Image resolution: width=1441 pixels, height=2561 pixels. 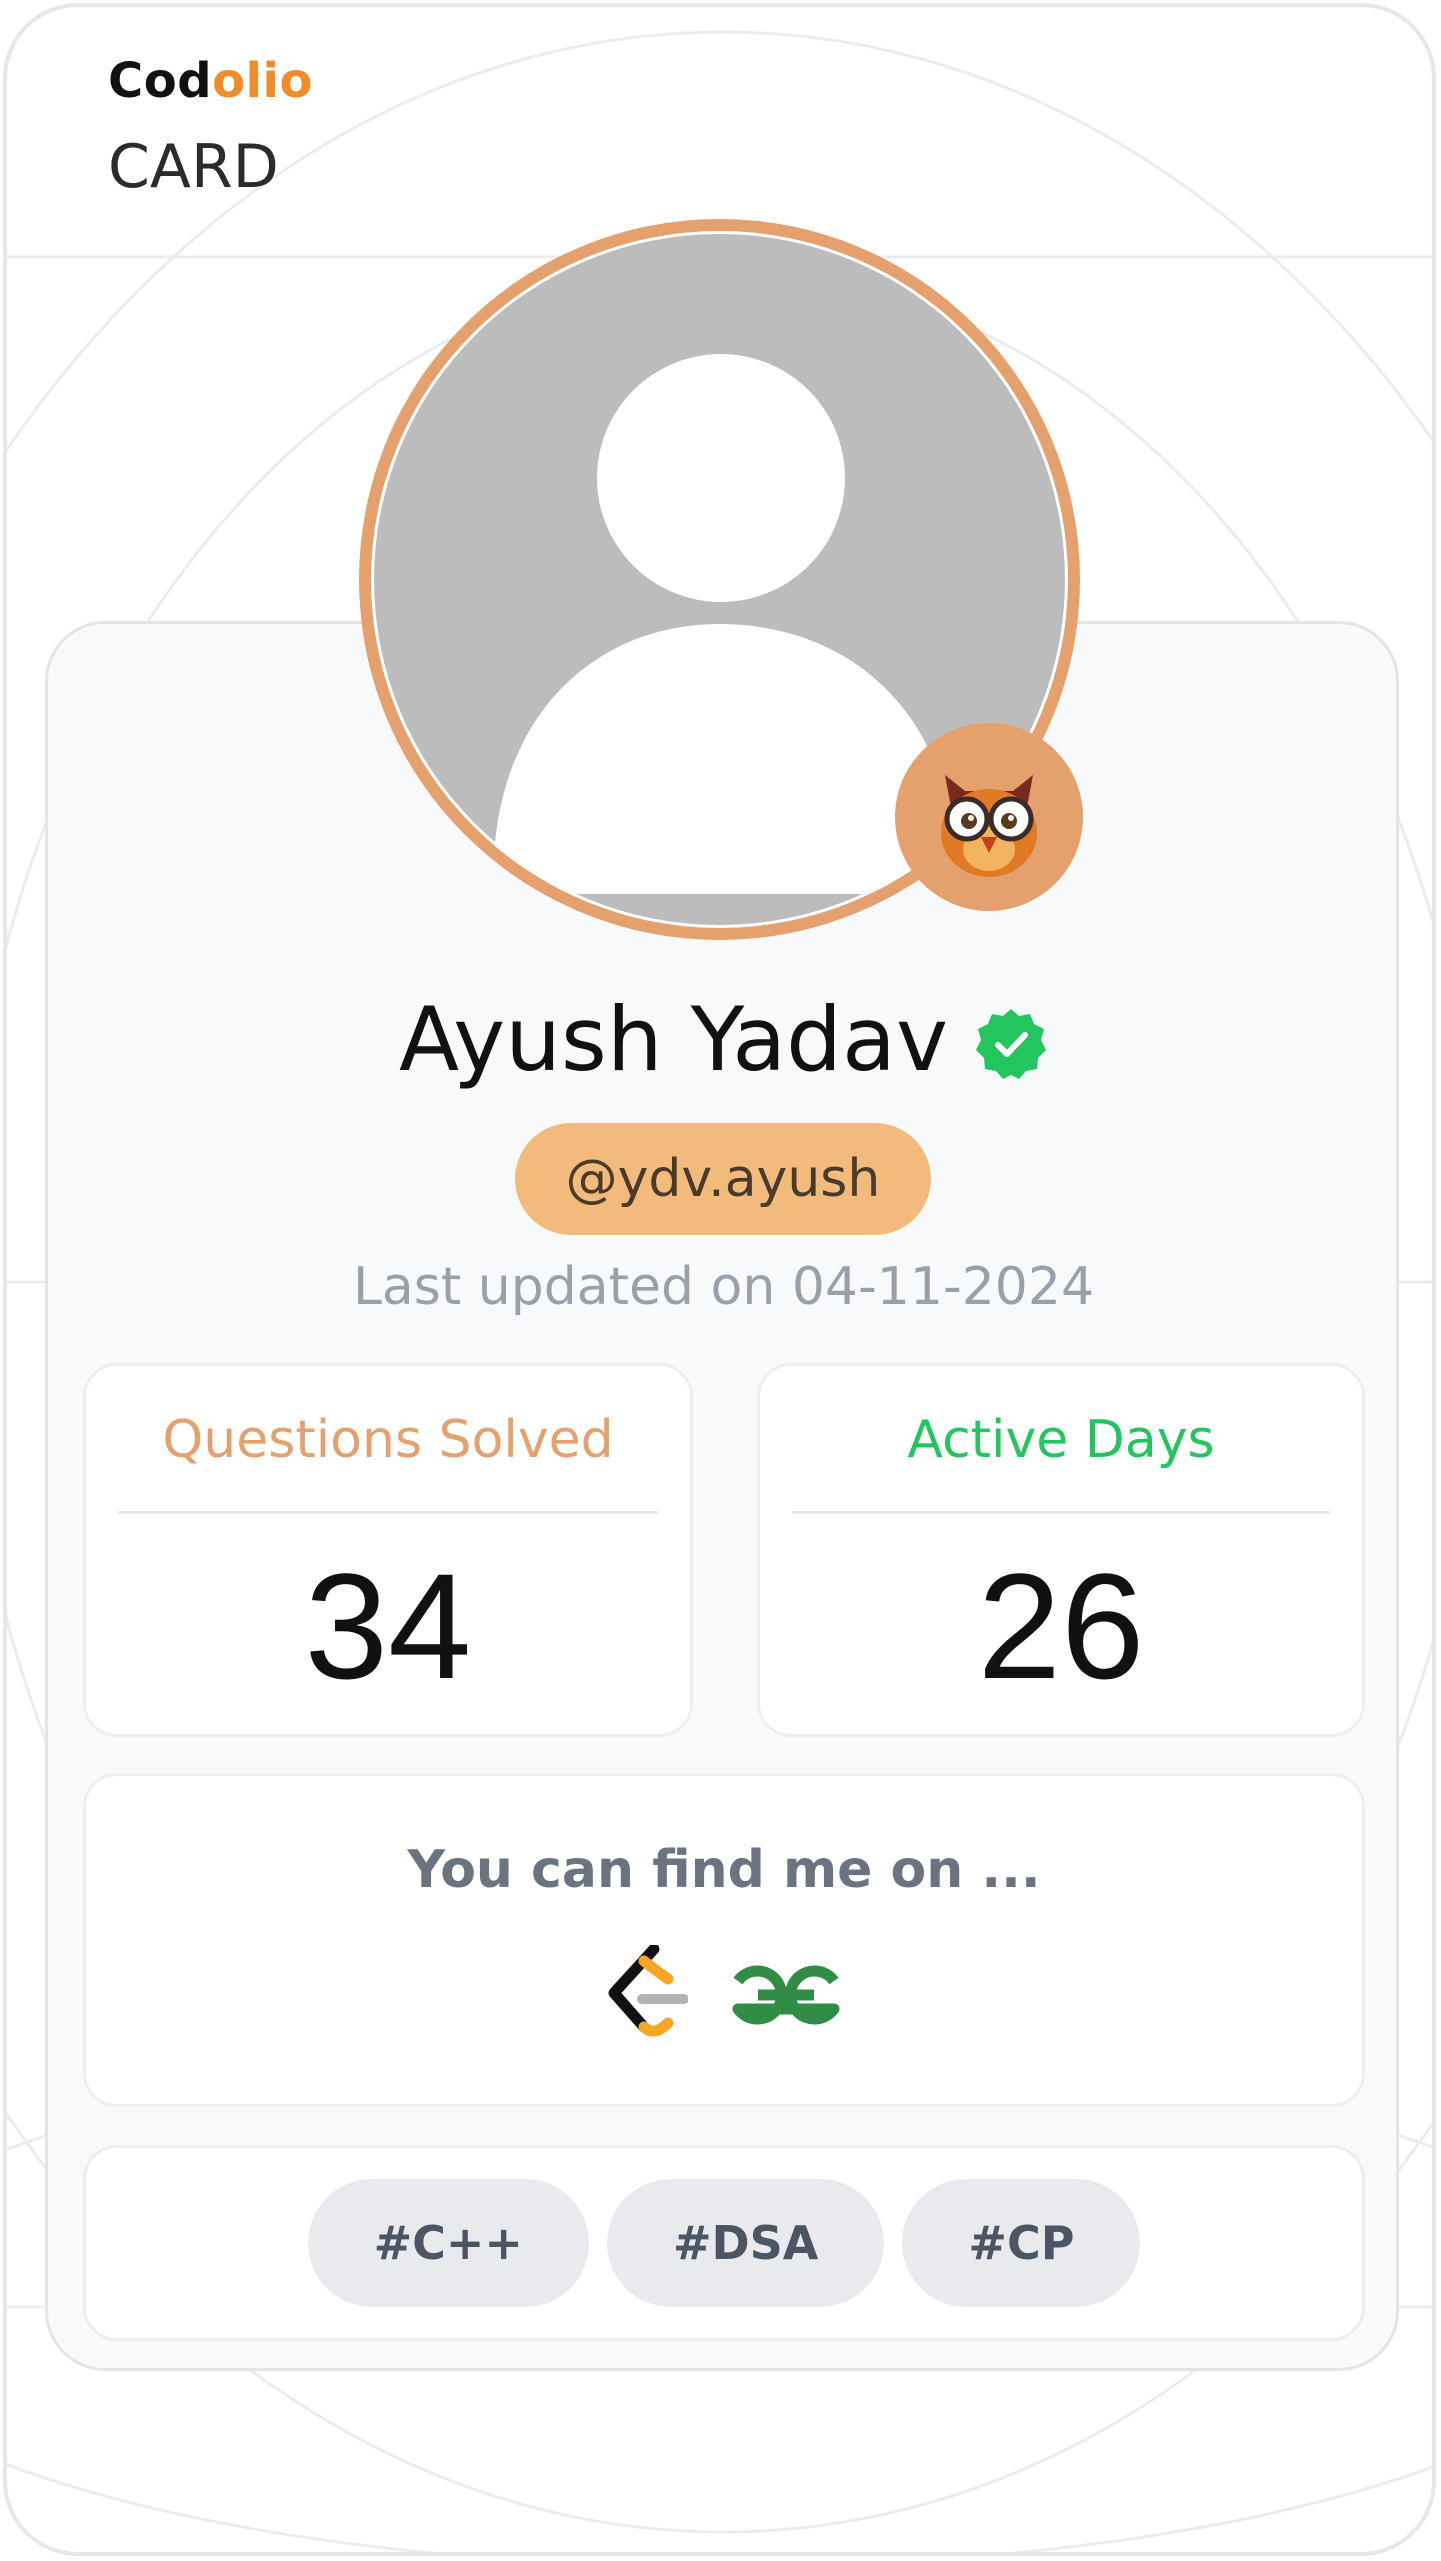 What do you see at coordinates (724, 1995) in the screenshot?
I see `platform-links` at bounding box center [724, 1995].